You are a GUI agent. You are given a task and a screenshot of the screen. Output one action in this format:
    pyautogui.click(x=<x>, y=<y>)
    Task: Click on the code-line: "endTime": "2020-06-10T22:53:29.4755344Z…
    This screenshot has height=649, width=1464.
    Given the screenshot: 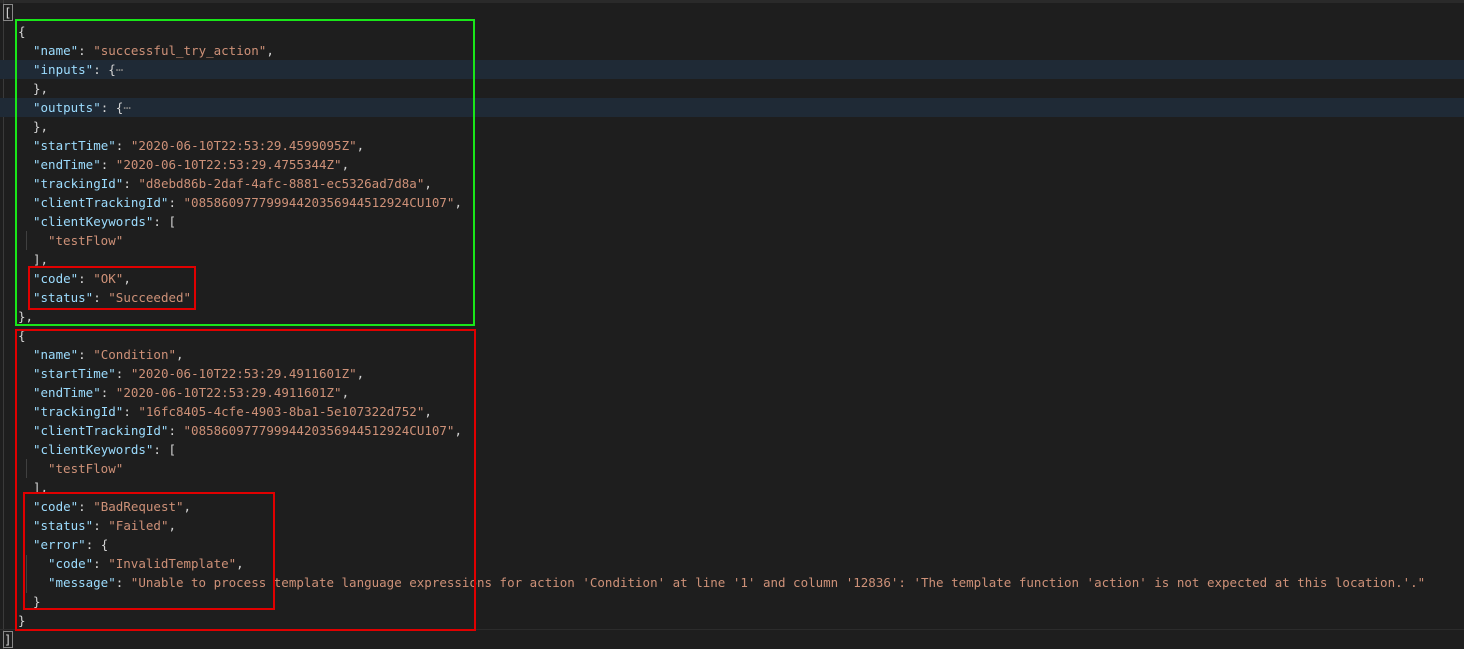 What is the action you would take?
    pyautogui.click(x=191, y=164)
    